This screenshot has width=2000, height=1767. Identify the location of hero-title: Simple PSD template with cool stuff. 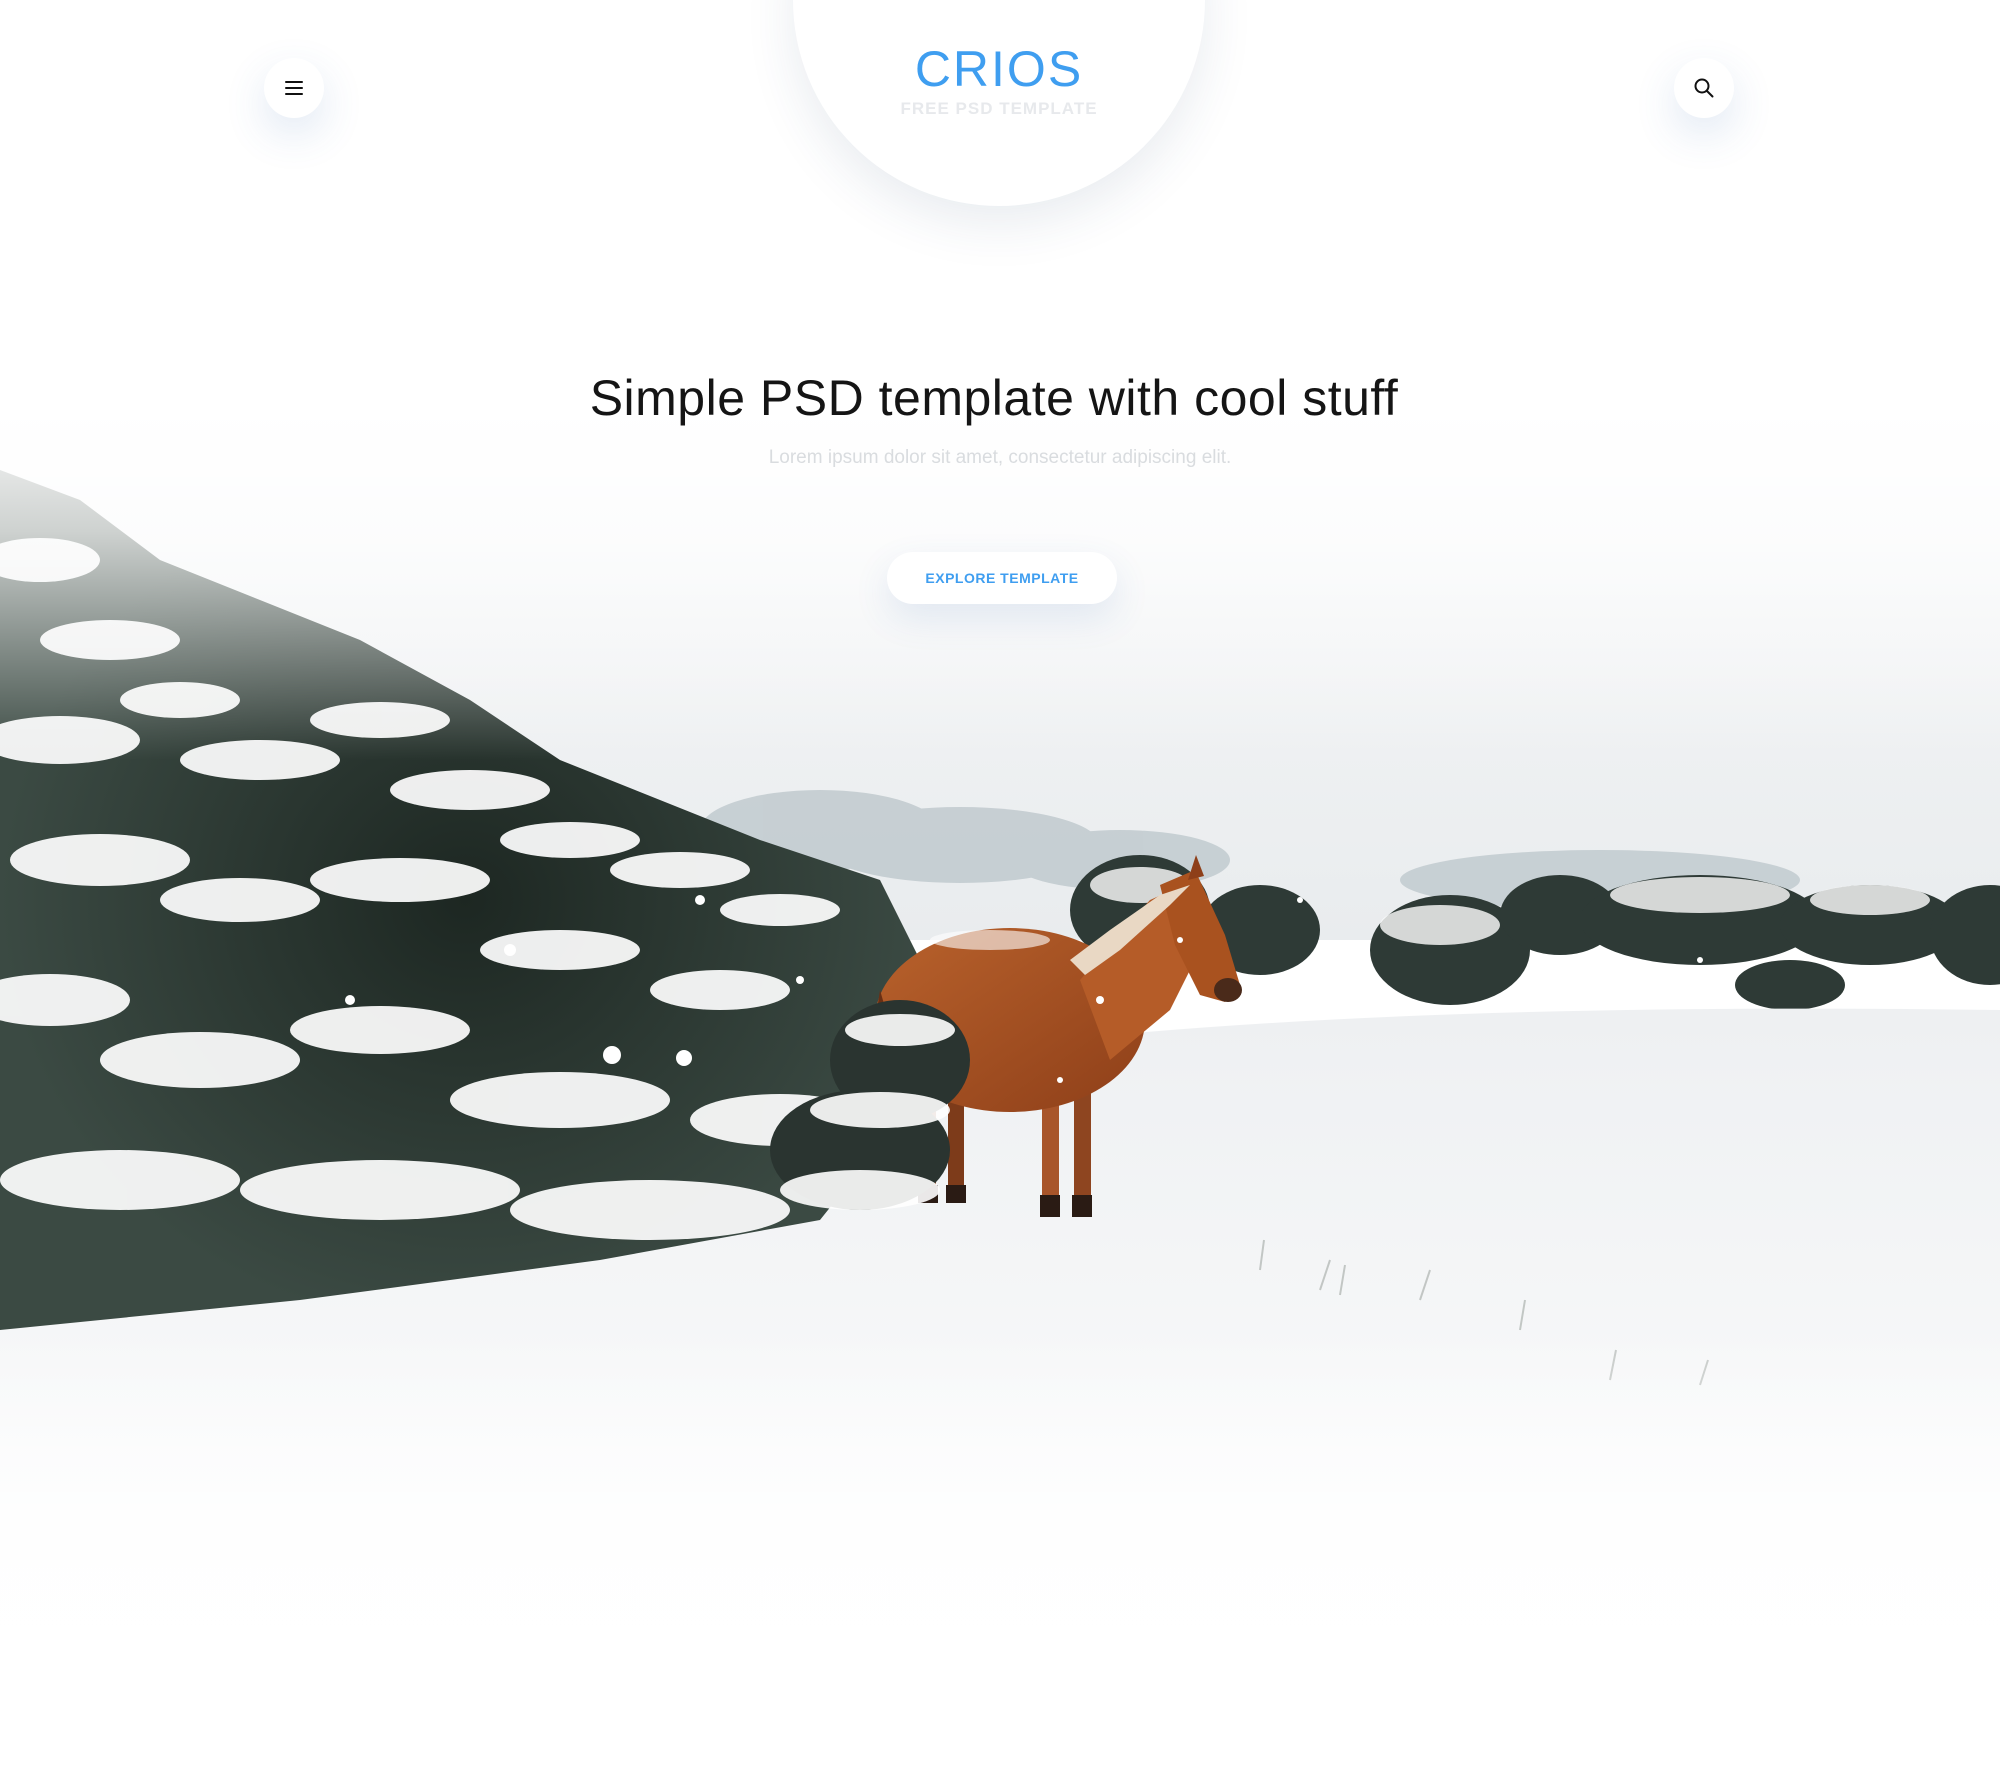
(994, 398).